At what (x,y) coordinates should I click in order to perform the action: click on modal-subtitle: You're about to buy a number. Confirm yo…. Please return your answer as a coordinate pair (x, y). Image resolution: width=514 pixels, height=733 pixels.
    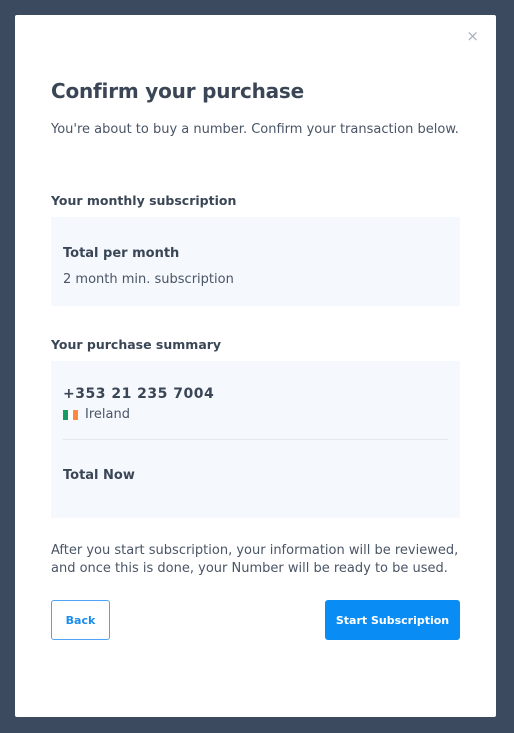
    Looking at the image, I should click on (255, 129).